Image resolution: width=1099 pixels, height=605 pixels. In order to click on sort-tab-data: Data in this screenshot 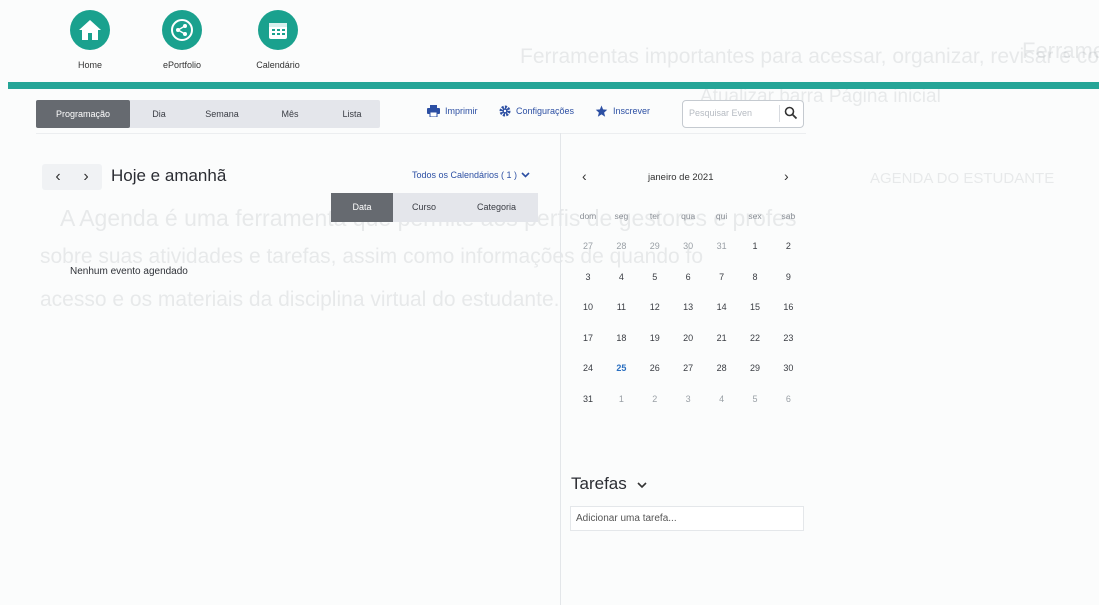, I will do `click(362, 207)`.